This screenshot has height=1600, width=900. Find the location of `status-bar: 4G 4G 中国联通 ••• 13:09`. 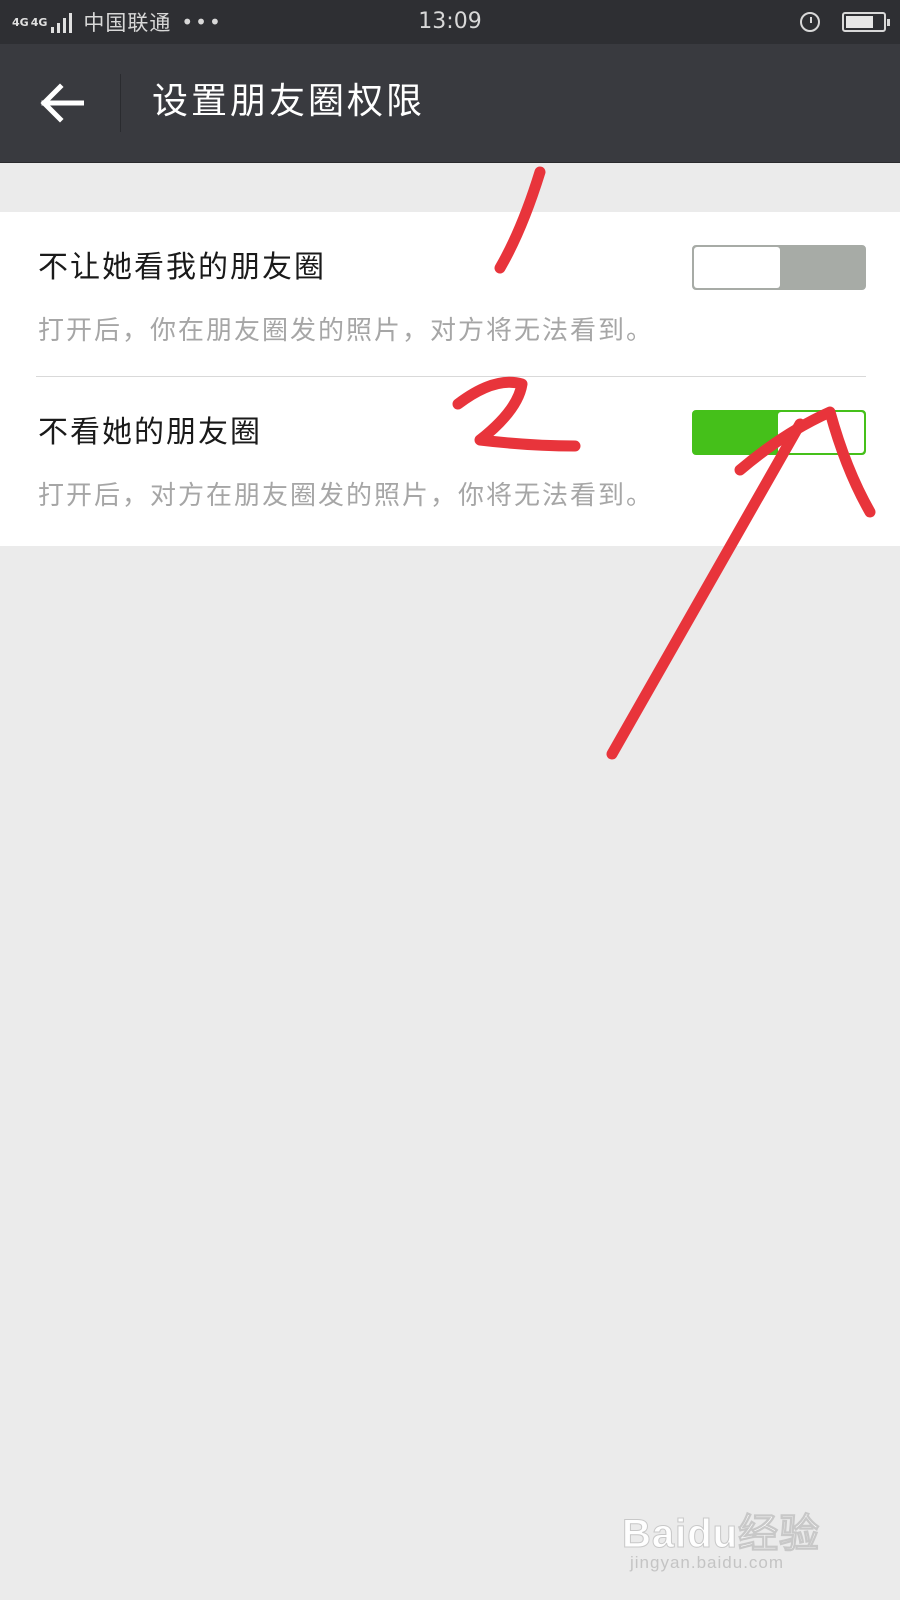

status-bar: 4G 4G 中国联通 ••• 13:09 is located at coordinates (450, 22).